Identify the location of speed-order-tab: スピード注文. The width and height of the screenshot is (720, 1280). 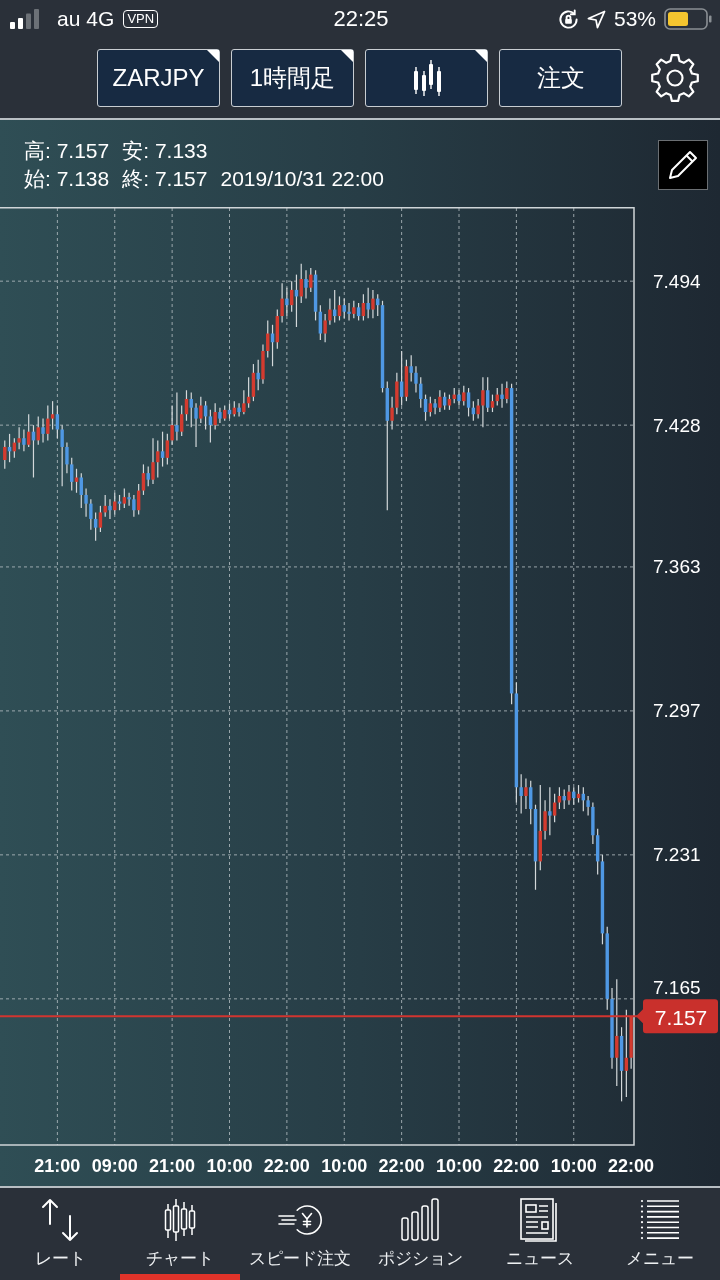
(300, 1234).